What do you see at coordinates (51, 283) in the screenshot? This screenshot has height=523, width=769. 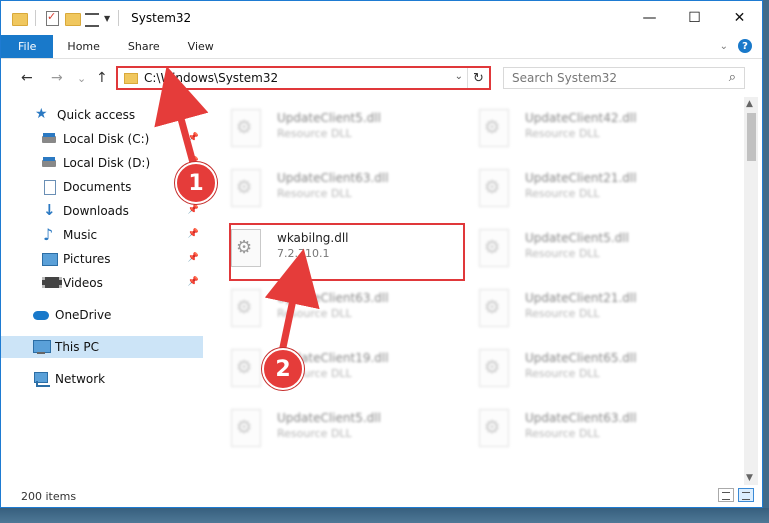 I see `videos-icon` at bounding box center [51, 283].